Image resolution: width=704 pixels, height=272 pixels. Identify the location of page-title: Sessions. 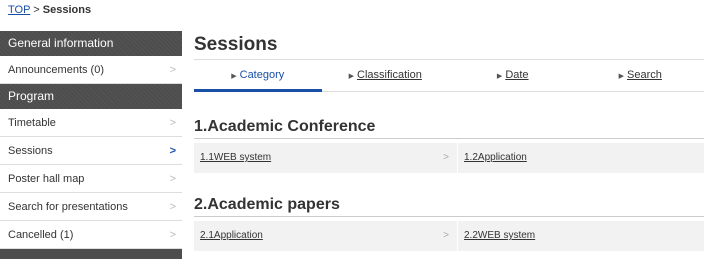
(236, 44).